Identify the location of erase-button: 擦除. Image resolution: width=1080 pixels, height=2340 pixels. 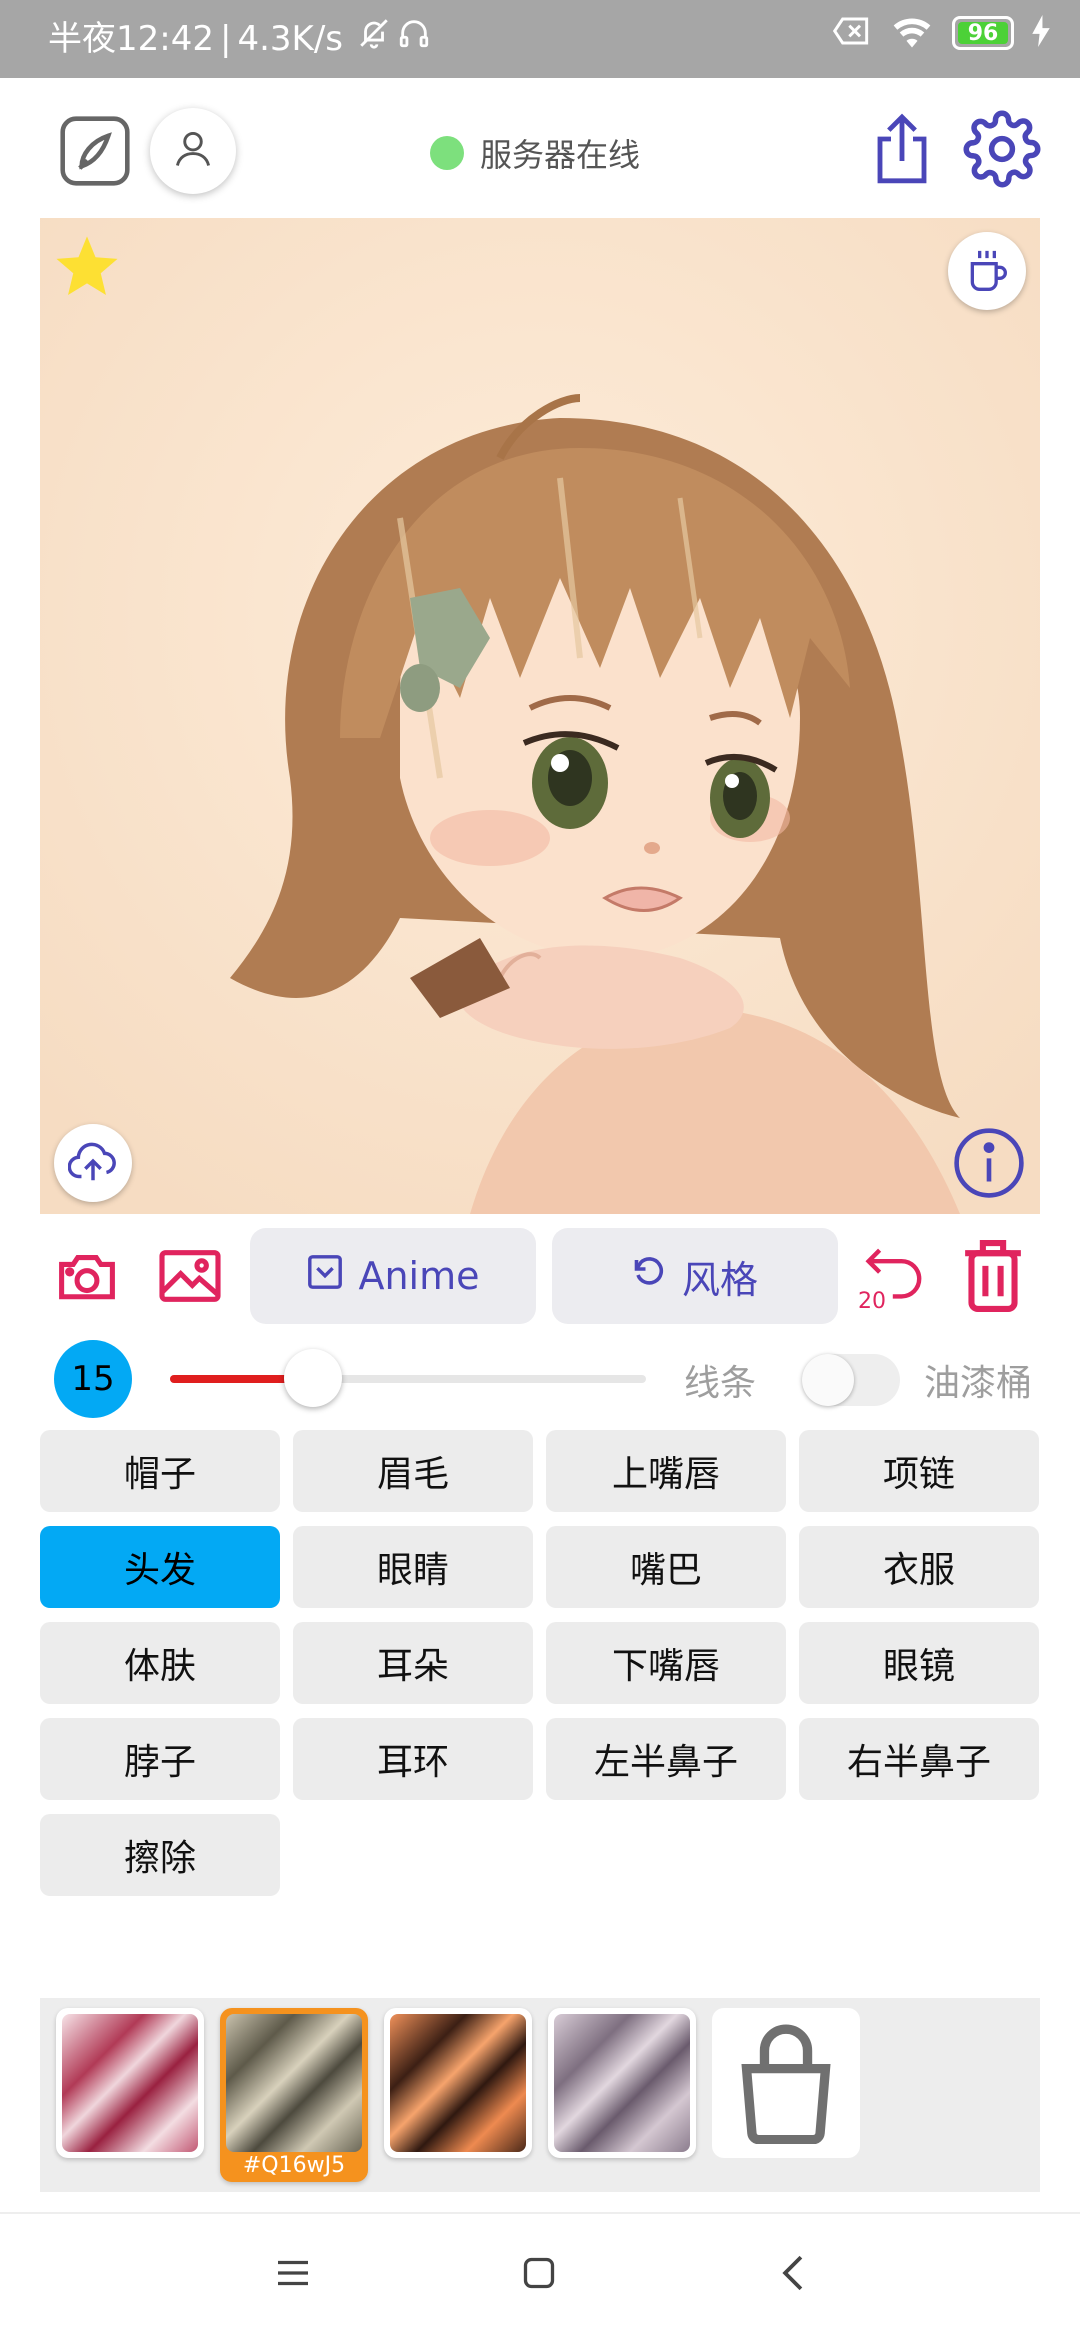
(160, 1855).